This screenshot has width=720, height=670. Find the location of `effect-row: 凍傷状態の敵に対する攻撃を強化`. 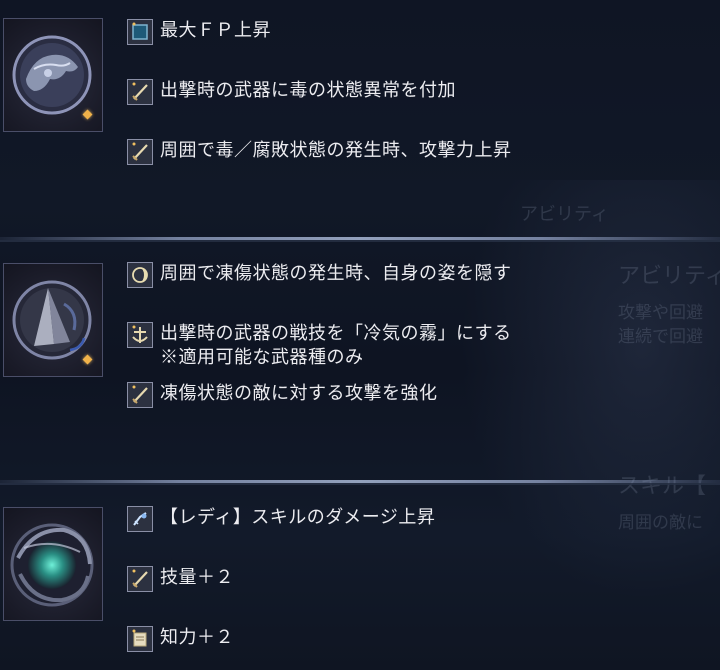

effect-row: 凍傷状態の敵に対する攻撃を強化 is located at coordinates (282, 395).